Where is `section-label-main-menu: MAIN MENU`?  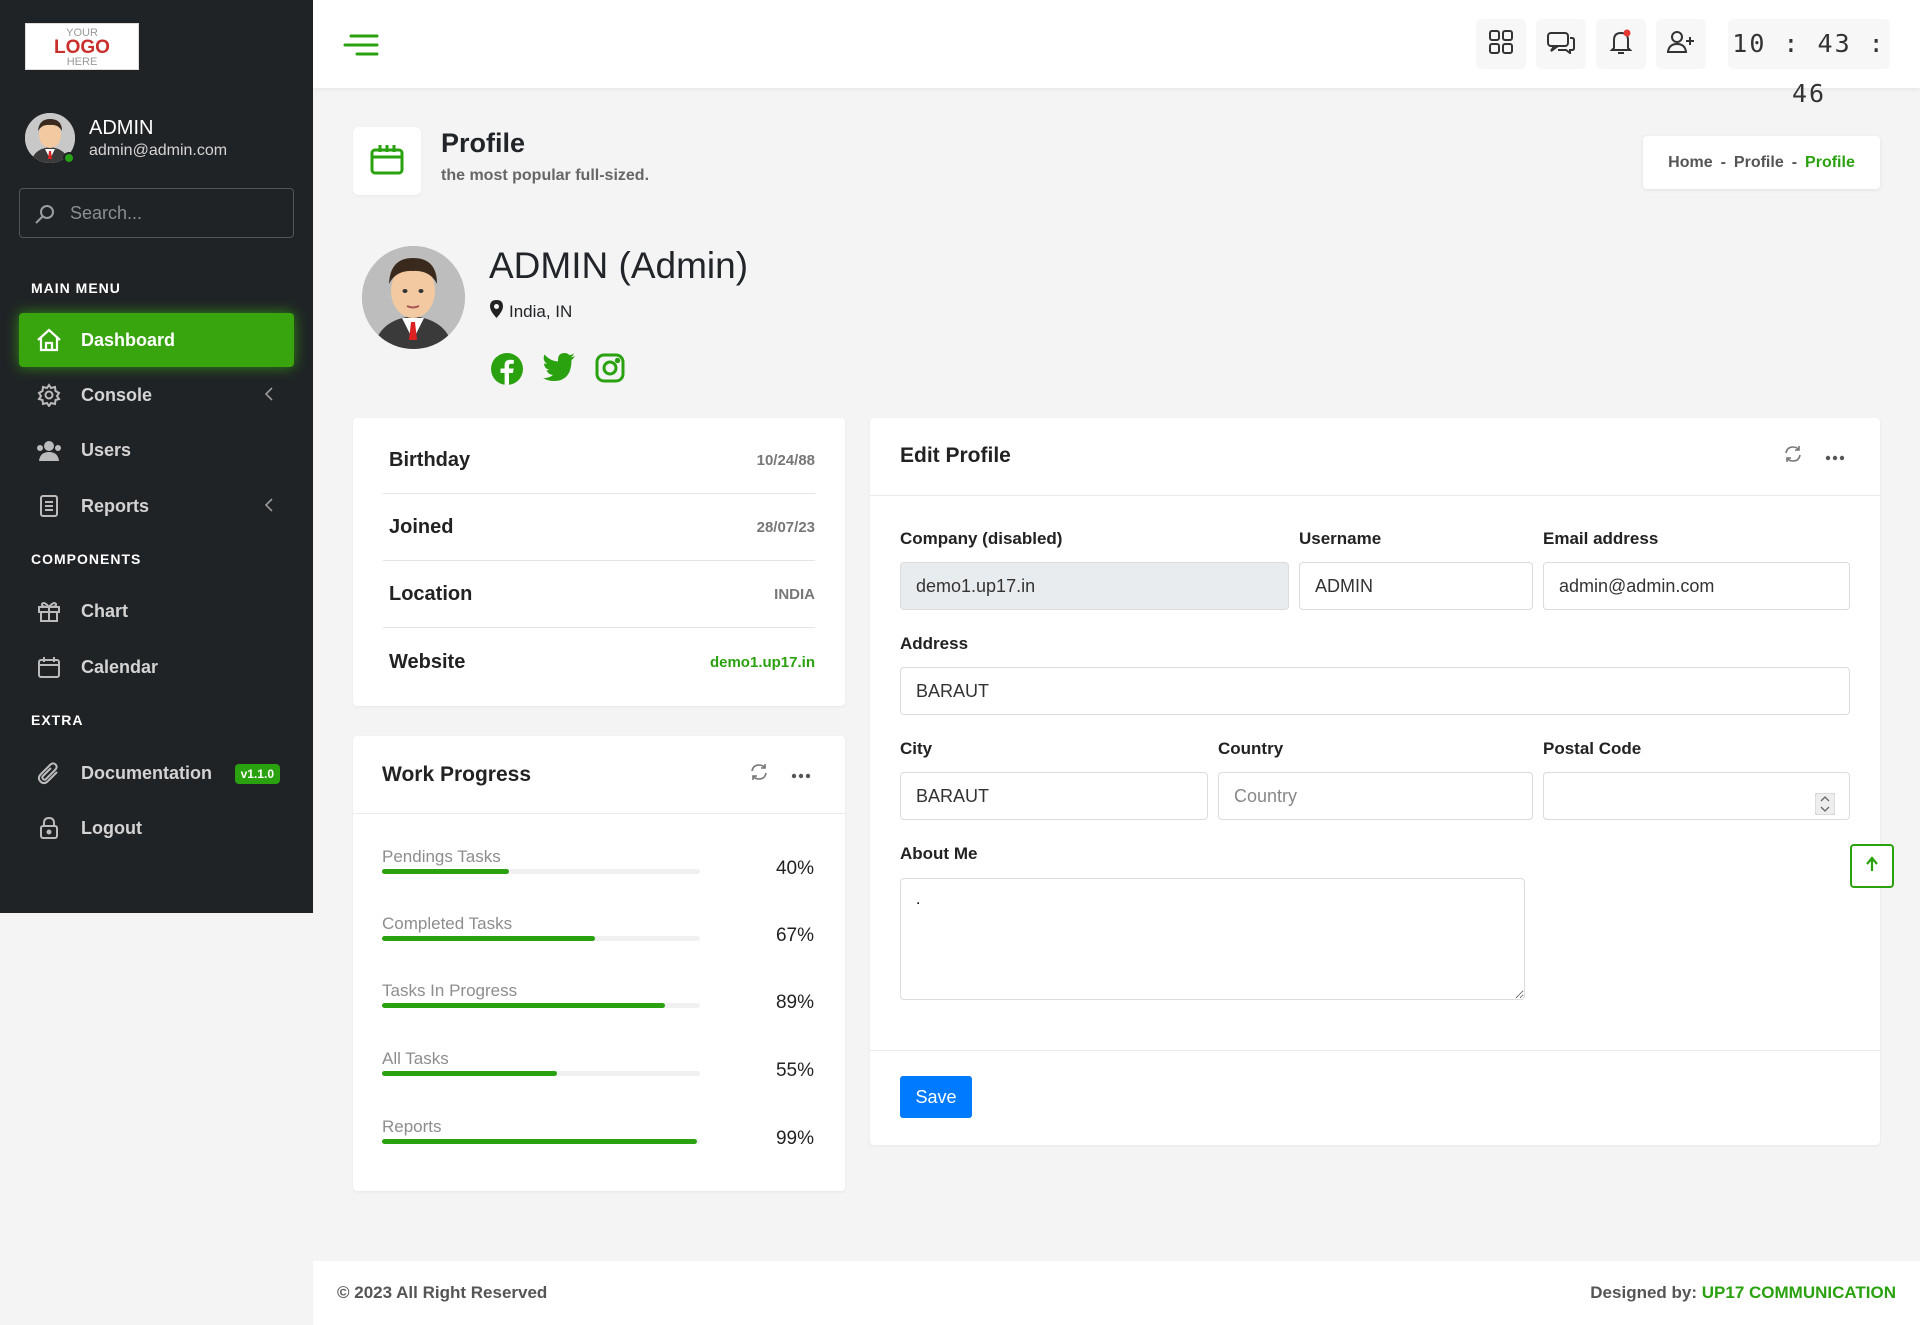
section-label-main-menu: MAIN MENU is located at coordinates (76, 288).